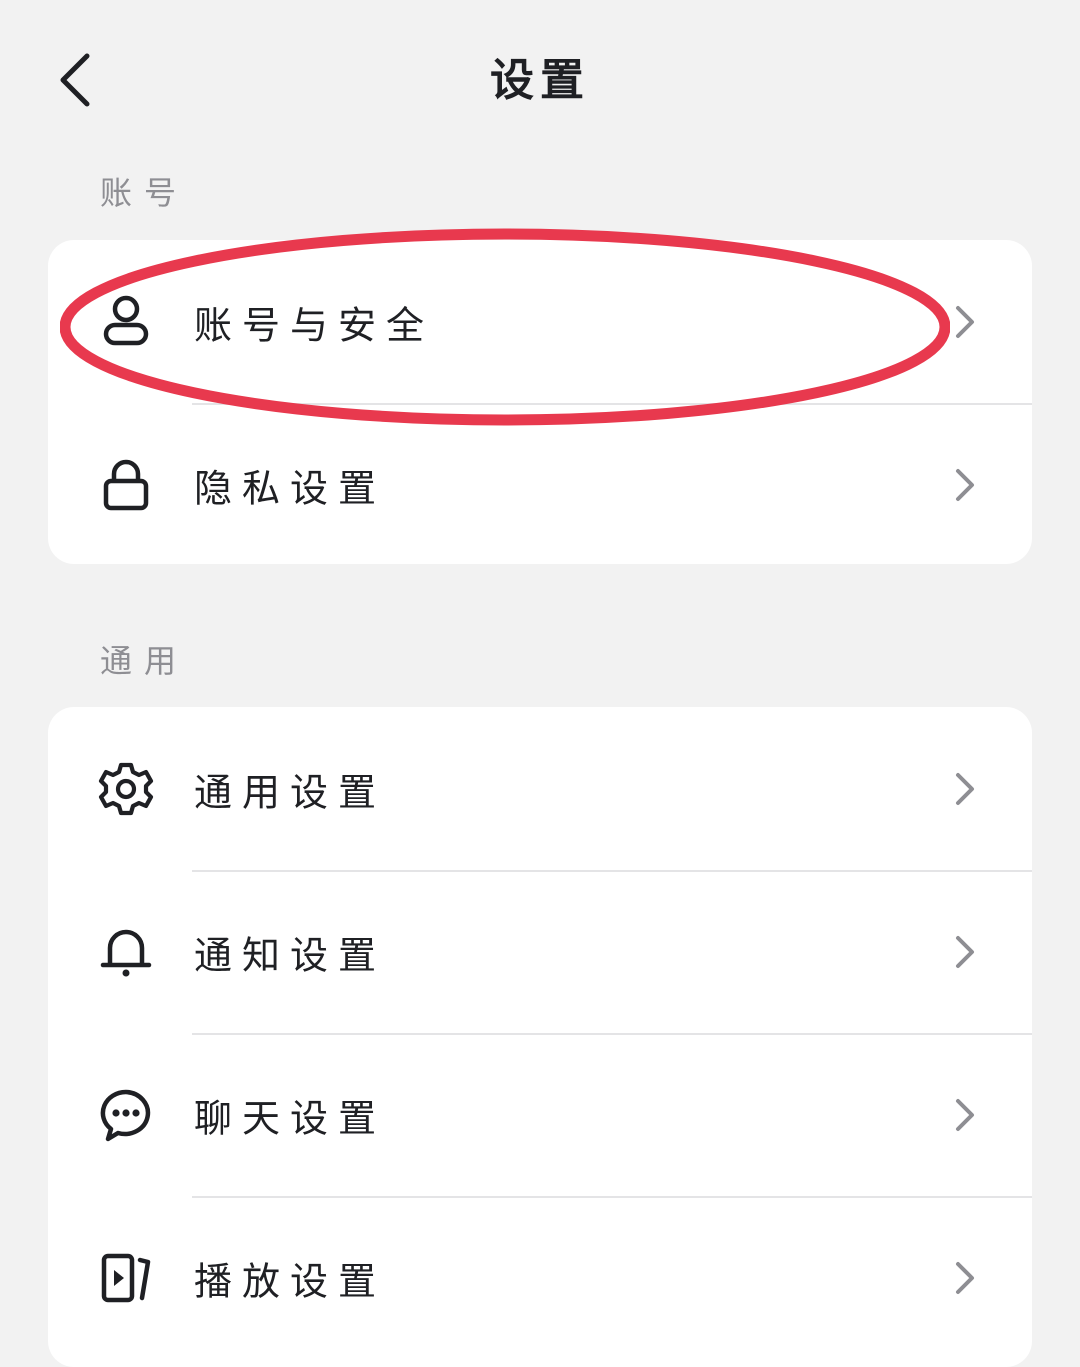 This screenshot has width=1080, height=1367. I want to click on settings-item-notification: 通知设置, so click(540, 951).